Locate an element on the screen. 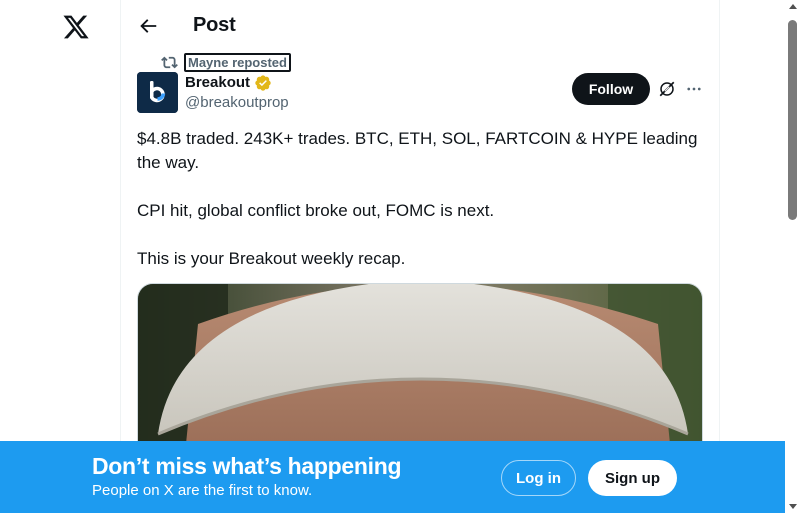 Image resolution: width=800 pixels, height=513 pixels. repost-icon is located at coordinates (169, 62).